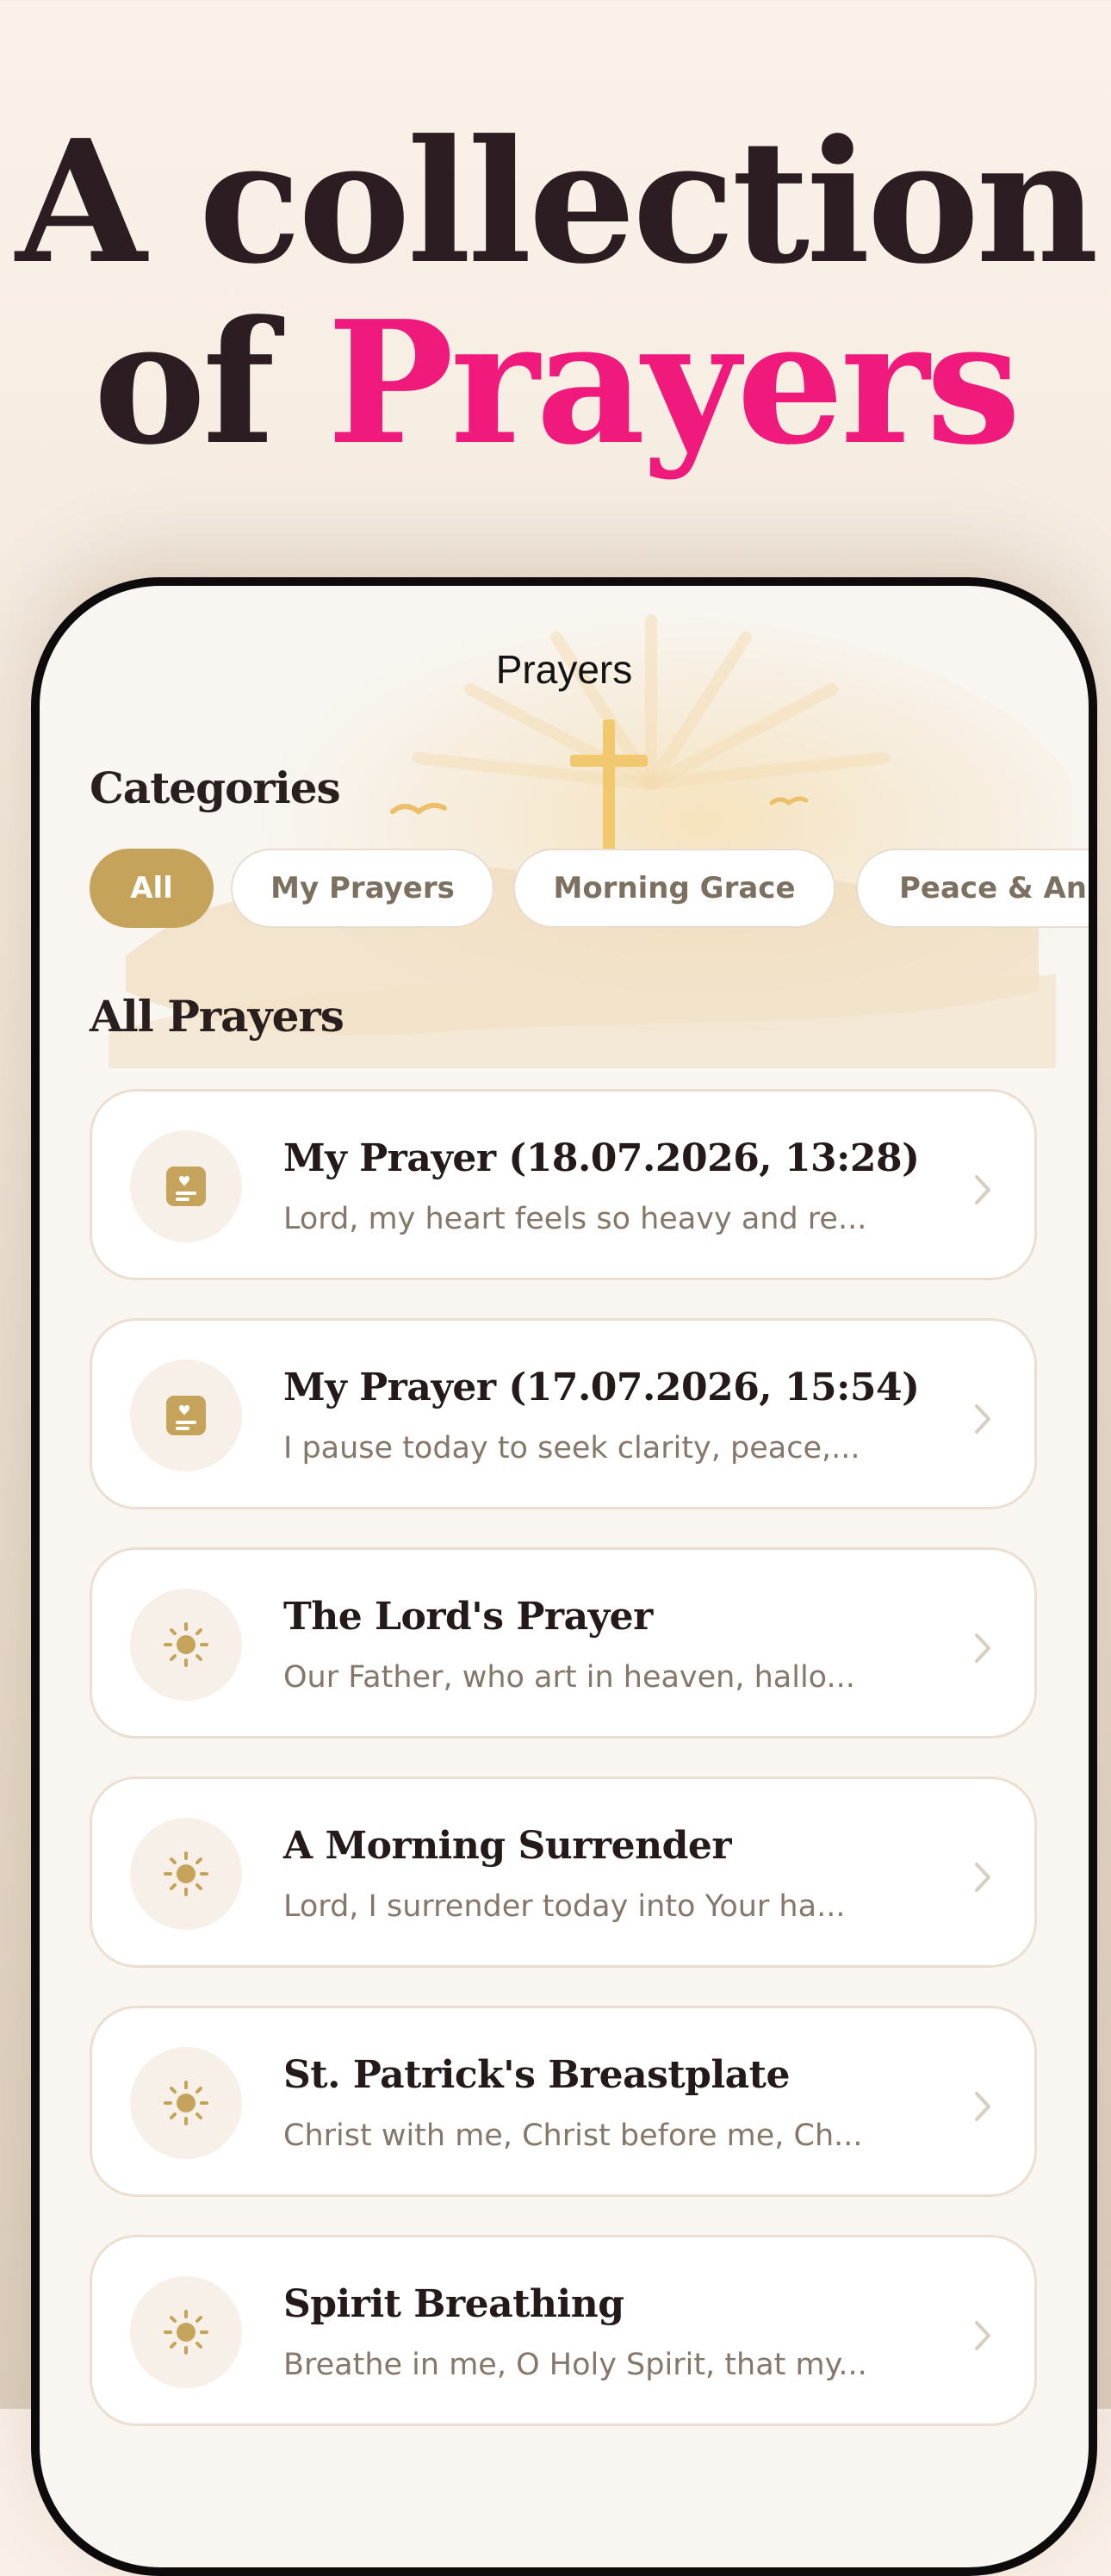 Image resolution: width=1111 pixels, height=2576 pixels. I want to click on categories-heading: Categories, so click(215, 788).